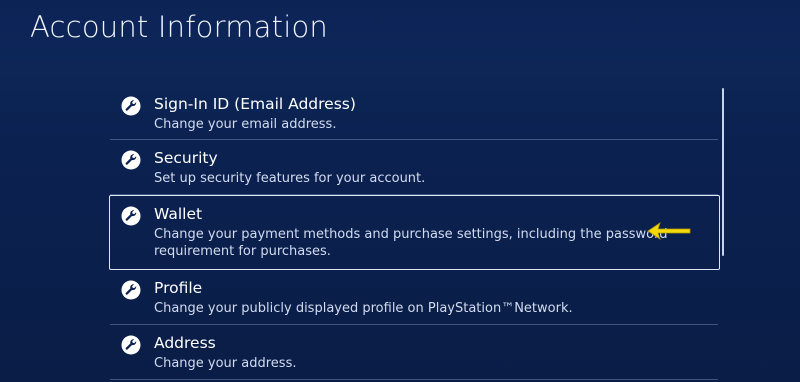 The image size is (800, 382). I want to click on item-title: Sign-In ID (Email Address), so click(255, 104).